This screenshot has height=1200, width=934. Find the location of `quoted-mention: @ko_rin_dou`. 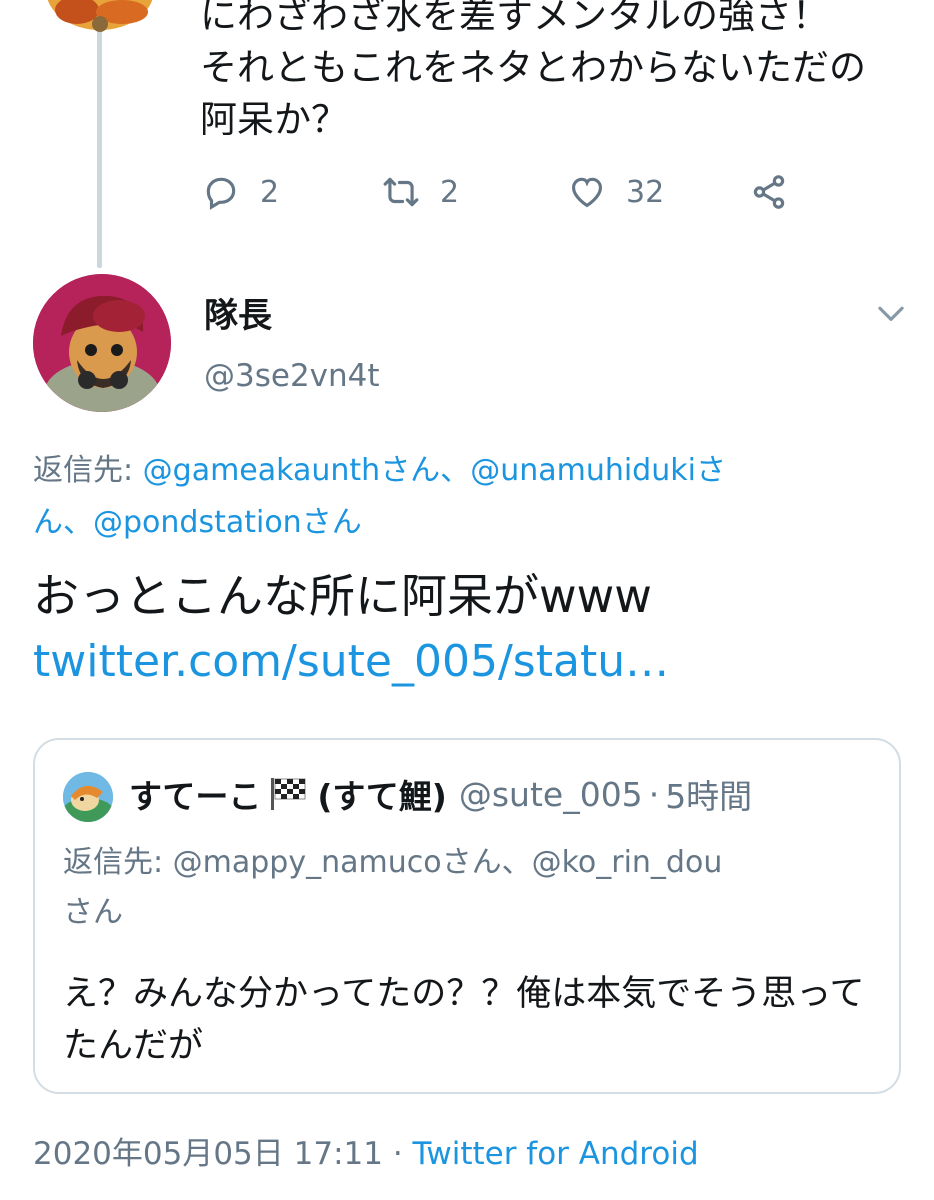

quoted-mention: @ko_rin_dou is located at coordinates (627, 862).